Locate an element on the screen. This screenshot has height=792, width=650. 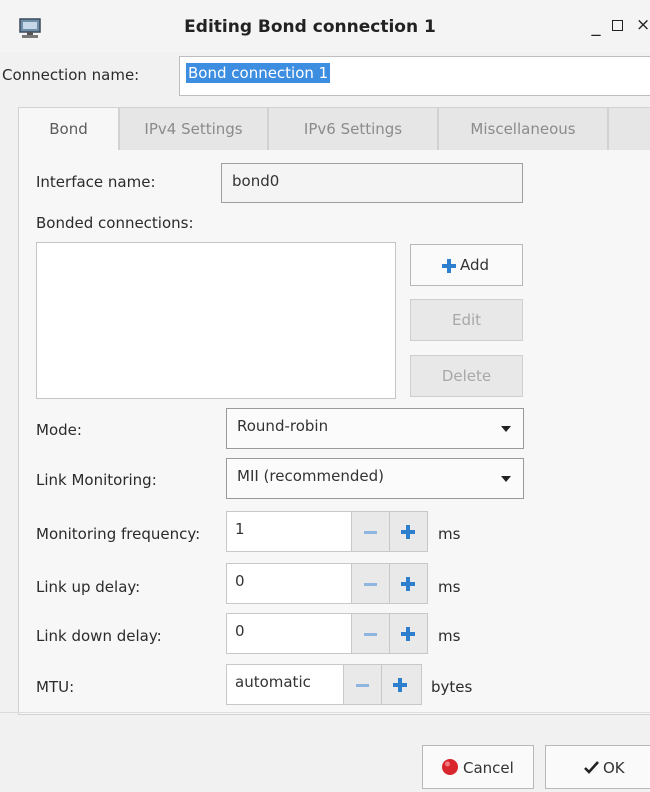
link-down-delay-input: 0 is located at coordinates (289, 633).